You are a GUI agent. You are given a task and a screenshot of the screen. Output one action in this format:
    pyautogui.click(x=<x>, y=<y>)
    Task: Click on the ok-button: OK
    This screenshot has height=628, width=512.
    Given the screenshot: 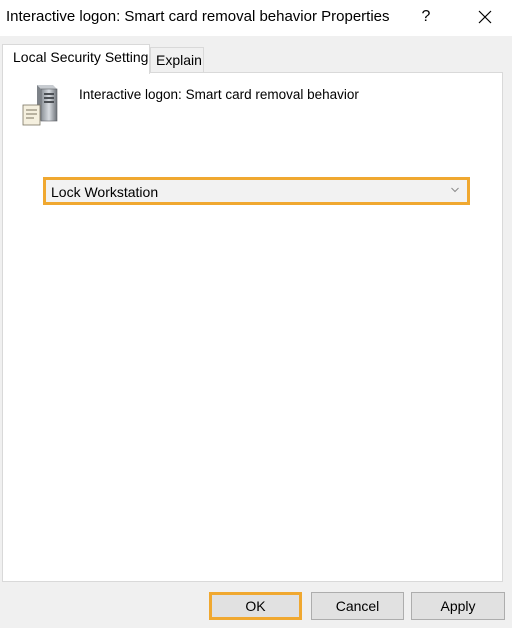 What is the action you would take?
    pyautogui.click(x=255, y=606)
    